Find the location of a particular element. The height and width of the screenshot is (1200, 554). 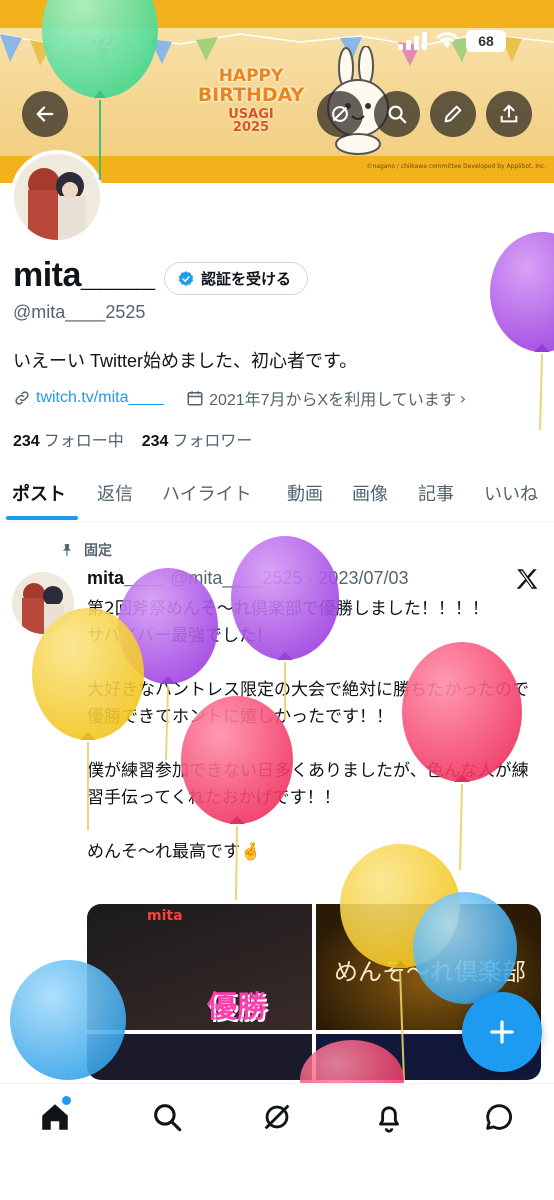

pinned-indicator: 固定 is located at coordinates (86, 550).